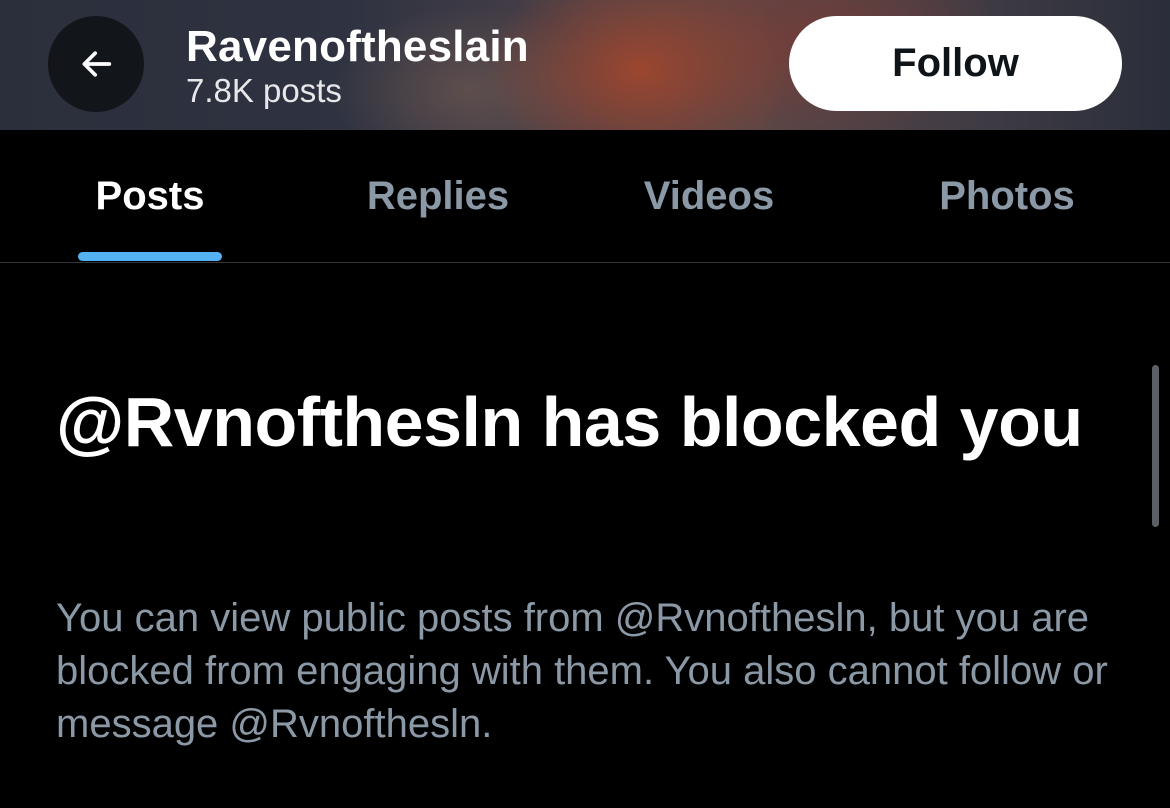 This screenshot has width=1170, height=808. I want to click on profile-title-block: Ravenoftheslain 7.8K posts, so click(357, 66).